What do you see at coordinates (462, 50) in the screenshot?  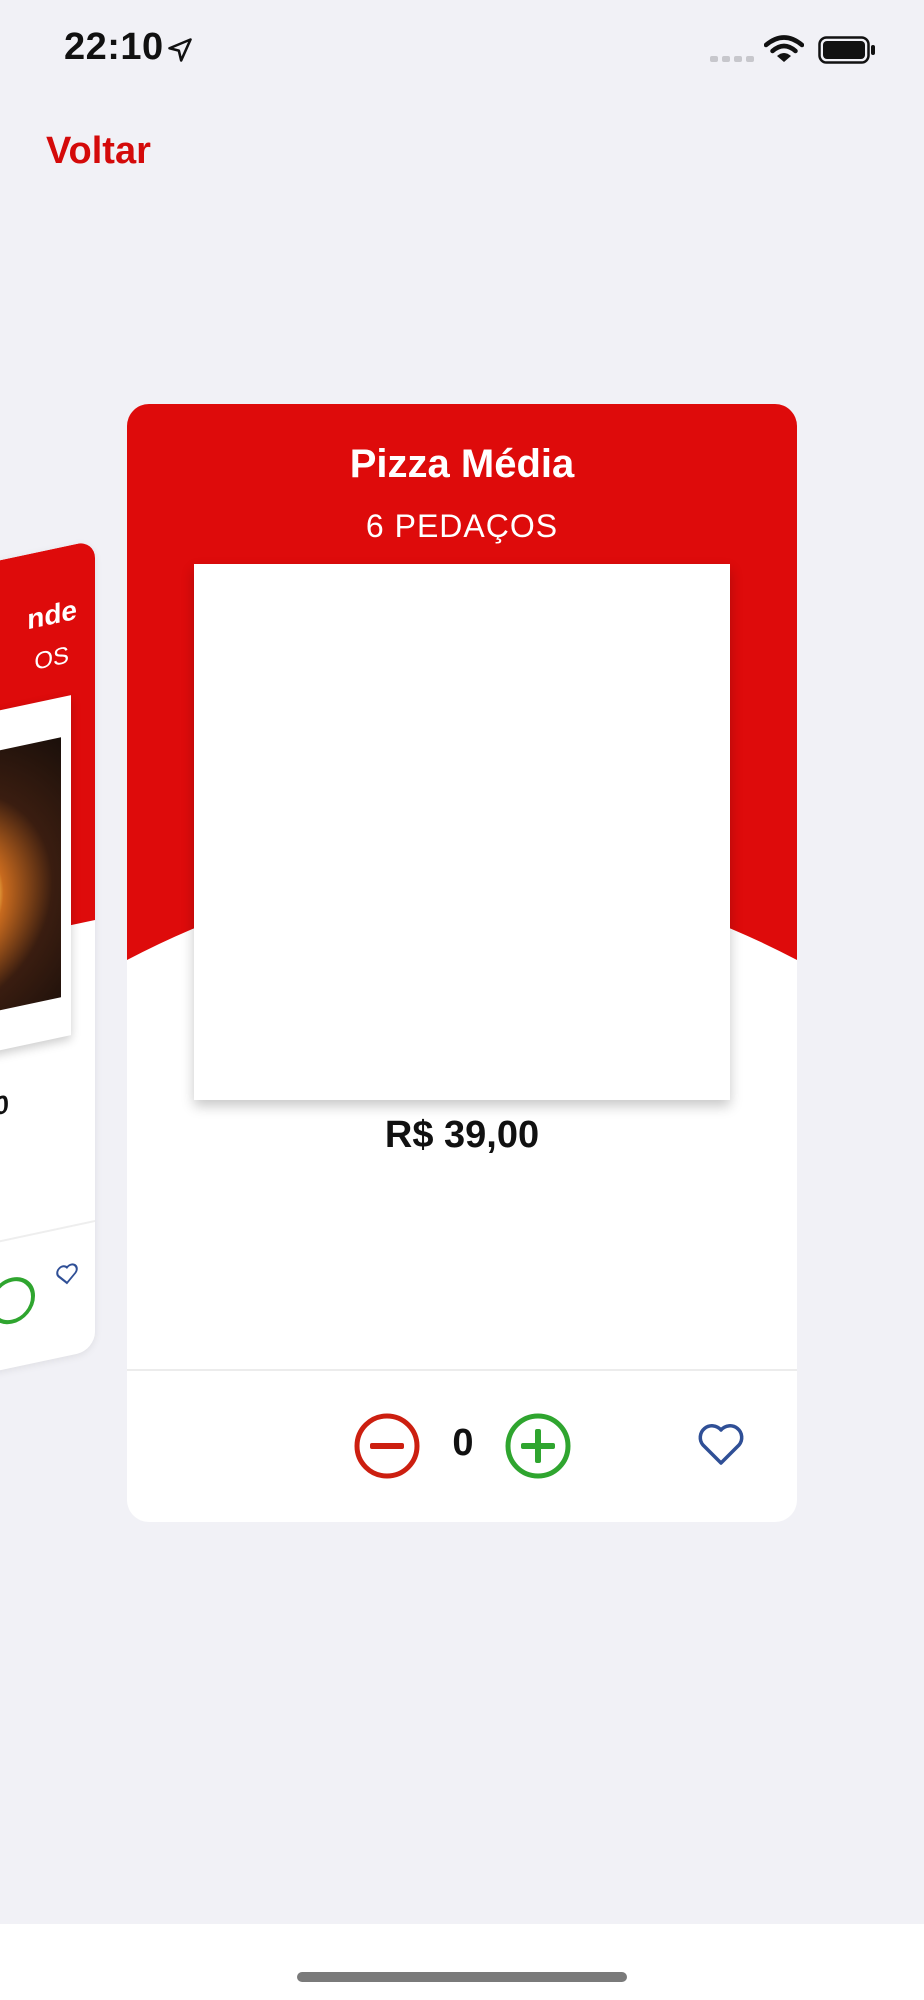 I see `status-bar: 22:10` at bounding box center [462, 50].